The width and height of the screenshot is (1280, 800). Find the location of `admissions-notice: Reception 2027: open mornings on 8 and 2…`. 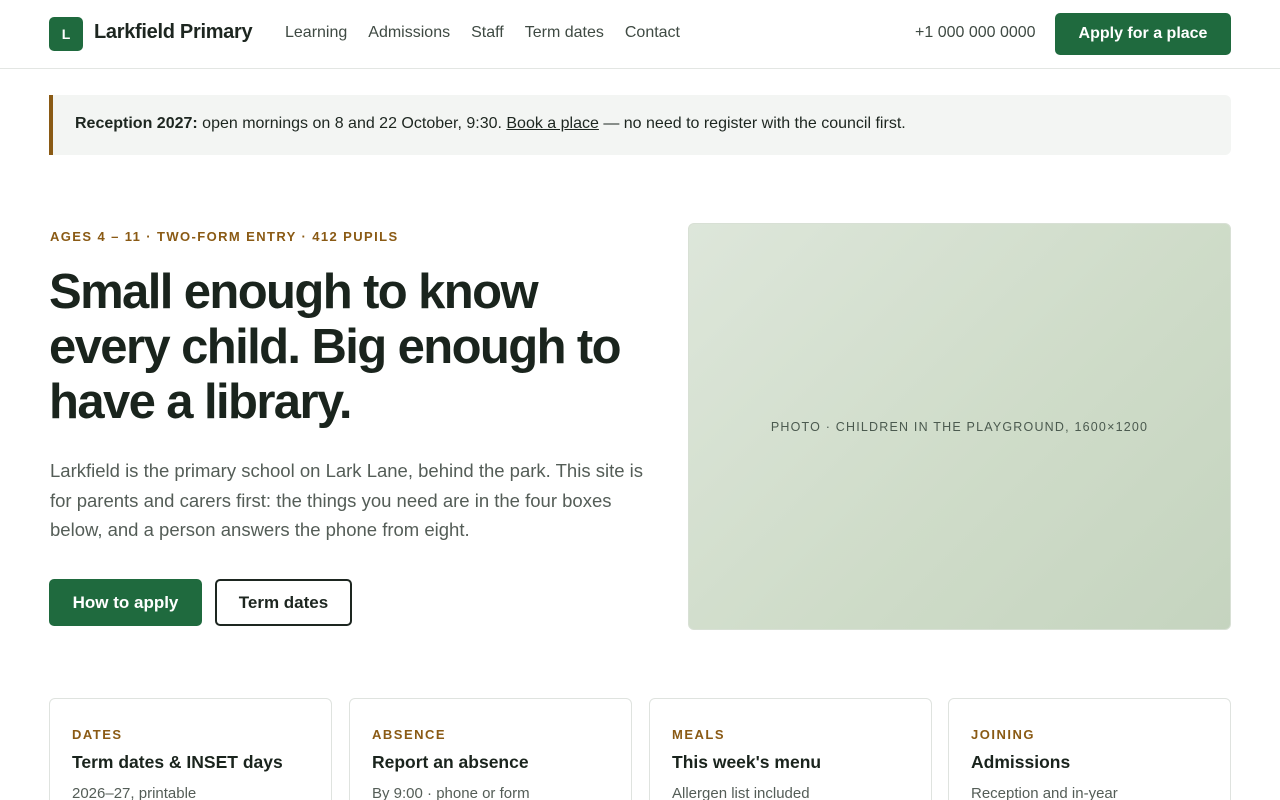

admissions-notice: Reception 2027: open mornings on 8 and 2… is located at coordinates (640, 125).